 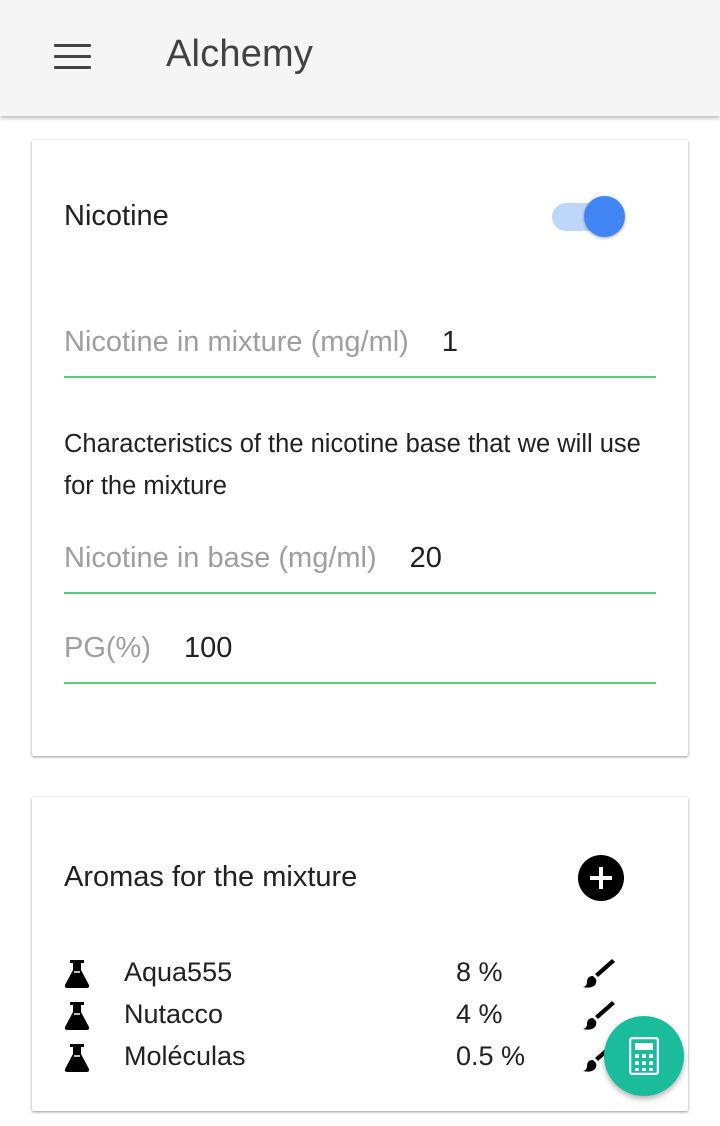 What do you see at coordinates (360, 656) in the screenshot?
I see `pg-field: PG(%)` at bounding box center [360, 656].